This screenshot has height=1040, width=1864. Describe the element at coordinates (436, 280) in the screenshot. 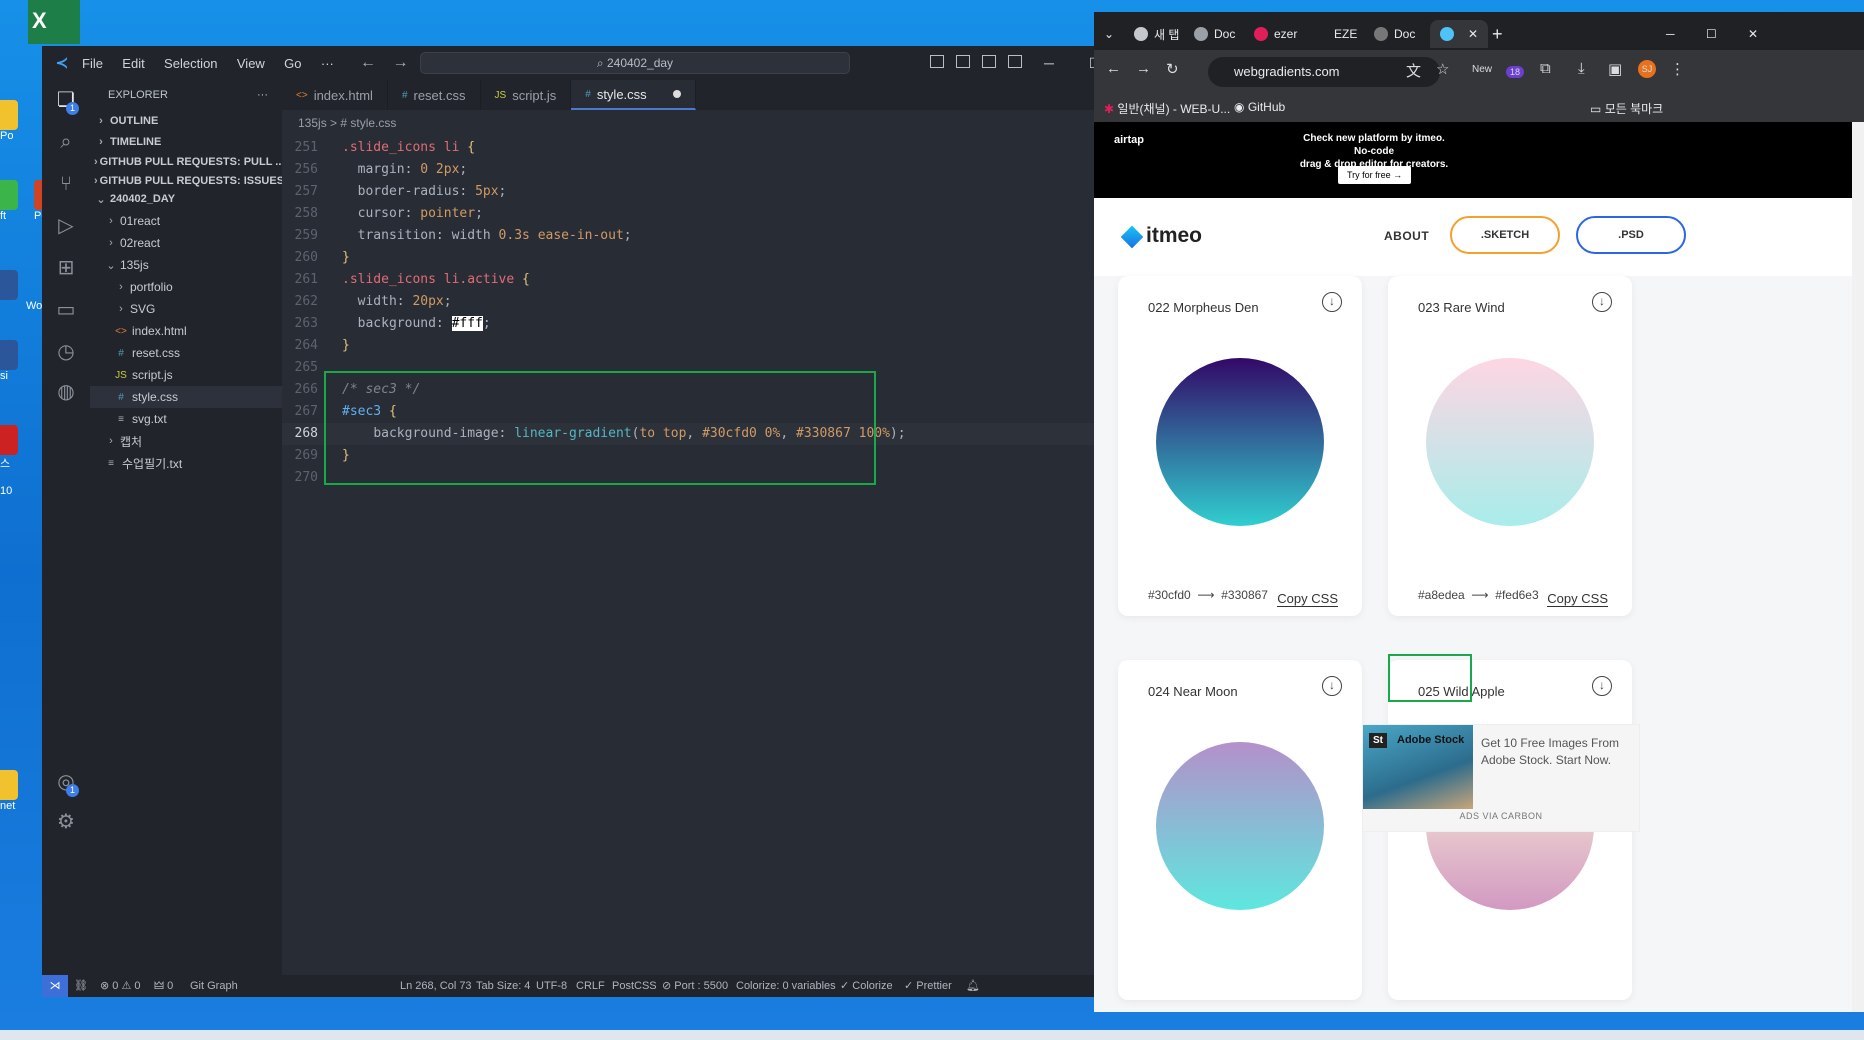

I see `line-content: .slide_icons li.active {` at that location.